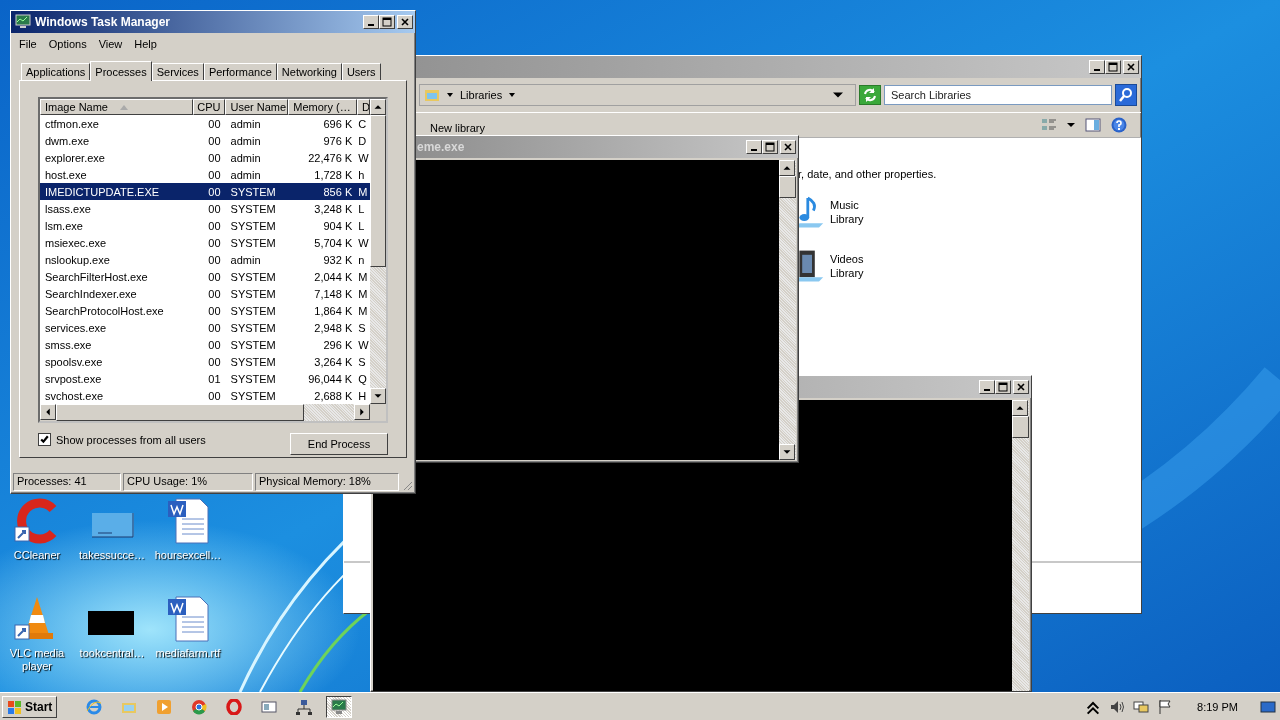  What do you see at coordinates (361, 71) in the screenshot?
I see `tab: Users` at bounding box center [361, 71].